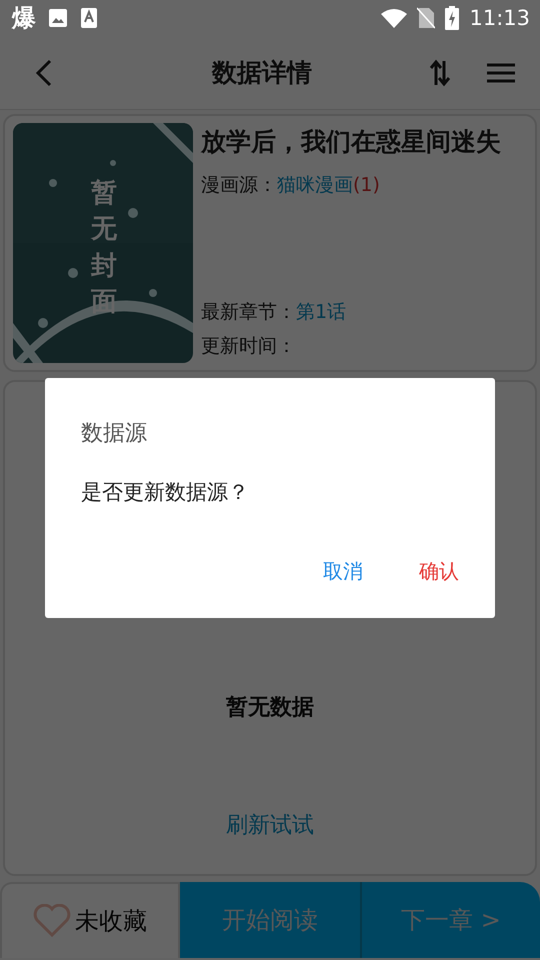 This screenshot has height=960, width=540. Describe the element at coordinates (248, 312) in the screenshot. I see `latest-chapter-label: 最新章节：` at that location.